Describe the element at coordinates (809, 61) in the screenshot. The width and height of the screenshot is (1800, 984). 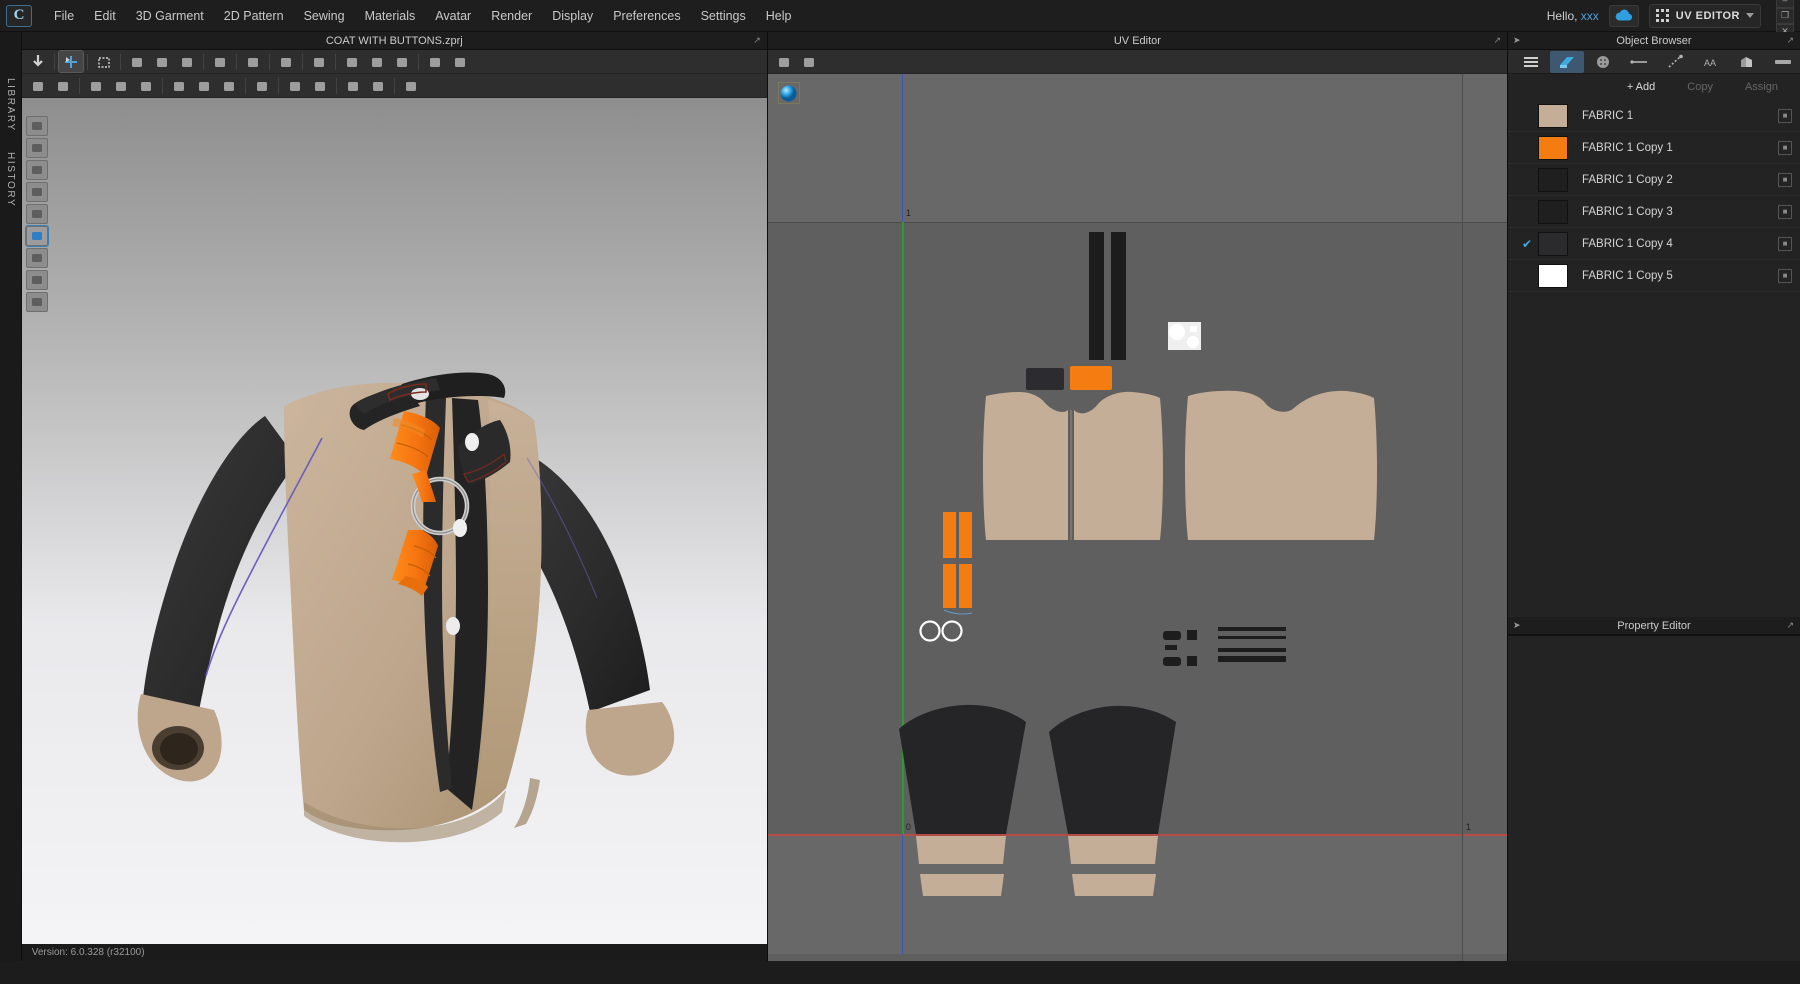
I see `uv-3d-snapshot-icon` at that location.